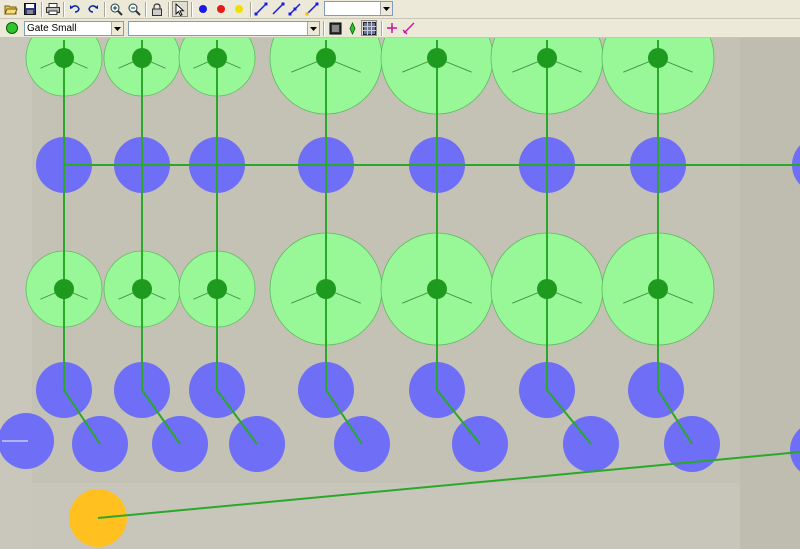 The height and width of the screenshot is (549, 800). I want to click on grid-icon, so click(369, 28).